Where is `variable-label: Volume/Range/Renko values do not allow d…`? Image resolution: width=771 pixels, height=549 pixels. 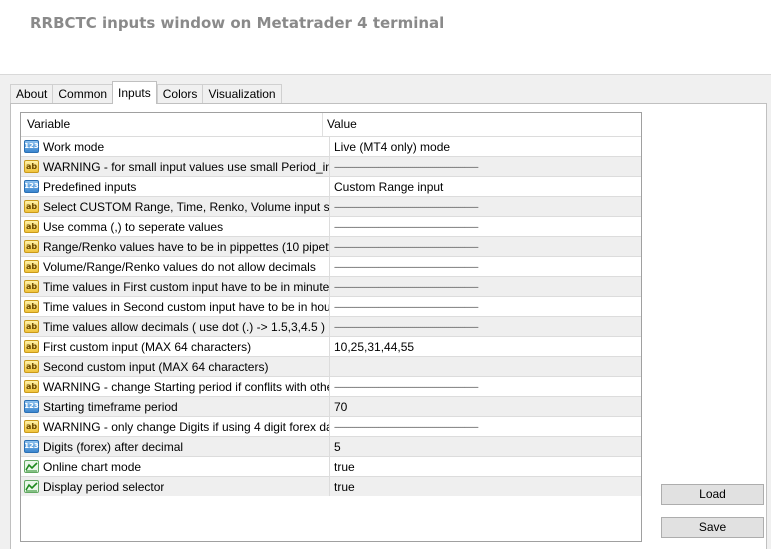 variable-label: Volume/Range/Renko values do not allow d… is located at coordinates (179, 266).